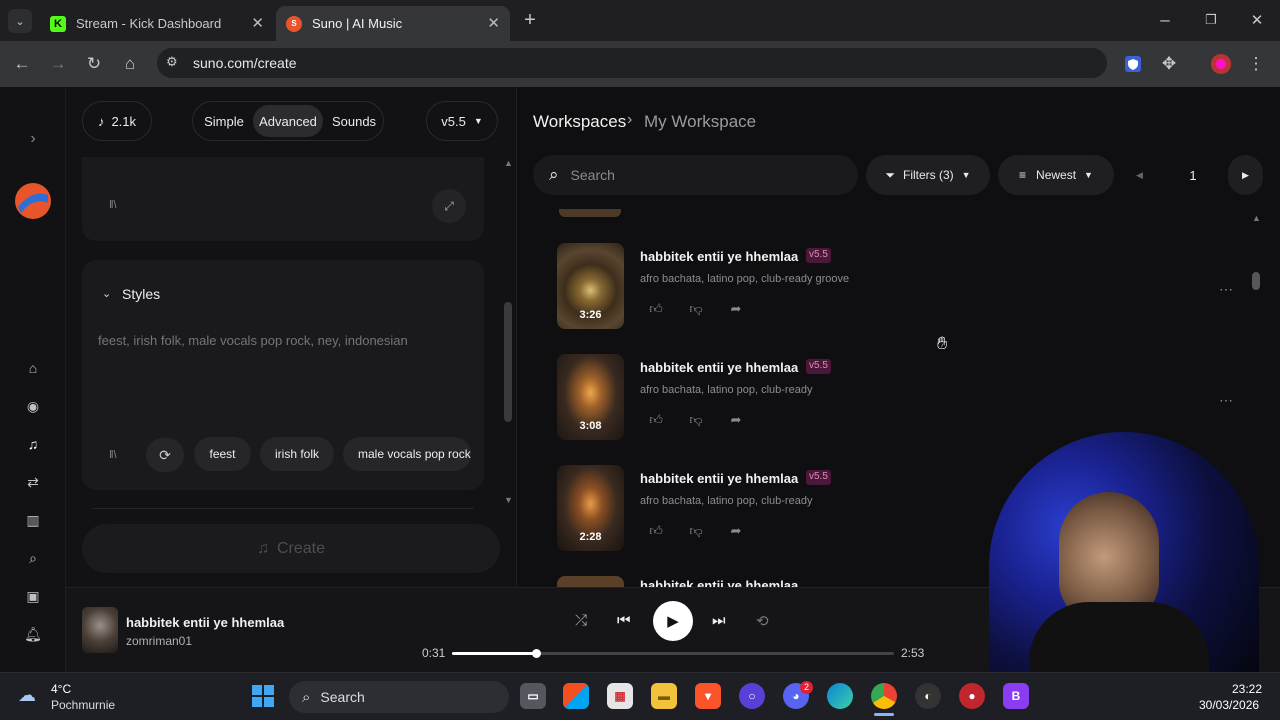 The width and height of the screenshot is (1280, 720). Describe the element at coordinates (288, 121) in the screenshot. I see `mode-advanced-tab: Advanced` at that location.